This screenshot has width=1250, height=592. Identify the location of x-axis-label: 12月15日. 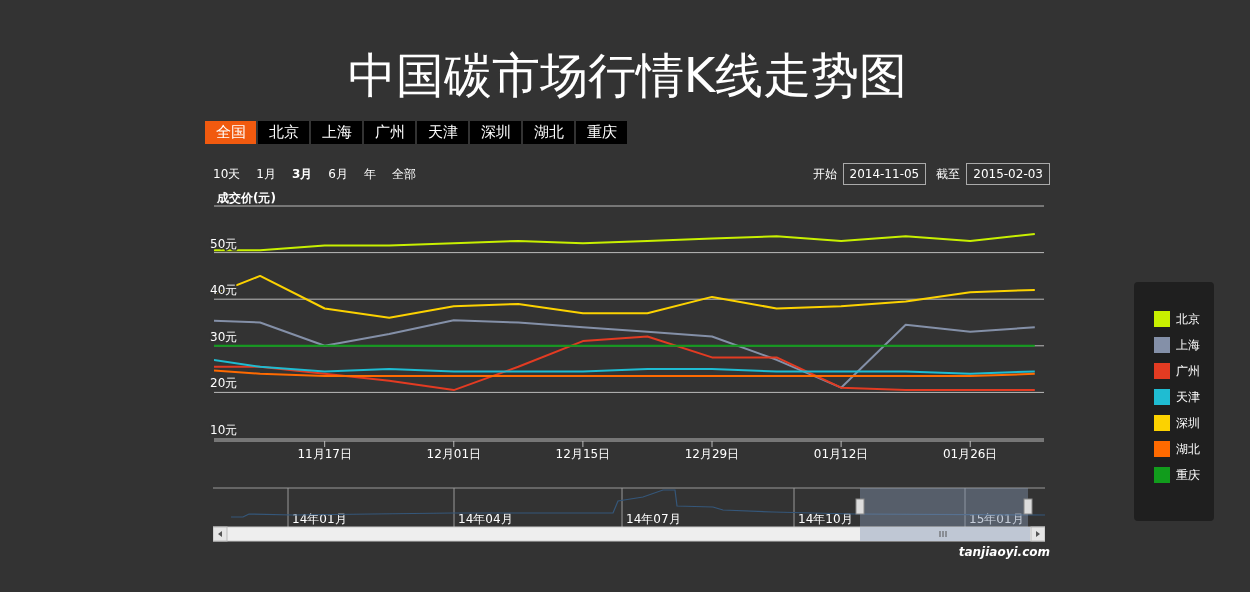
(583, 454).